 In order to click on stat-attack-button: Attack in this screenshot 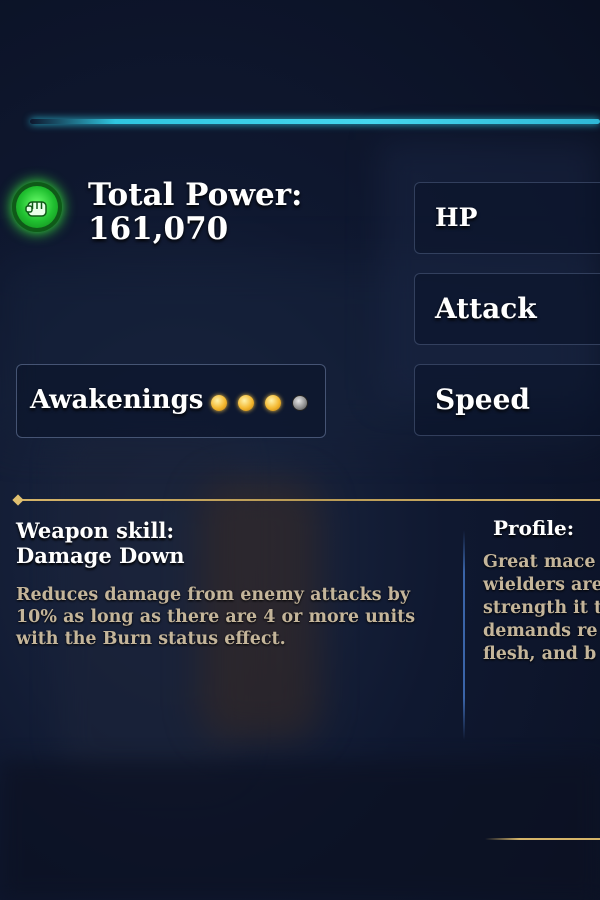, I will do `click(507, 309)`.